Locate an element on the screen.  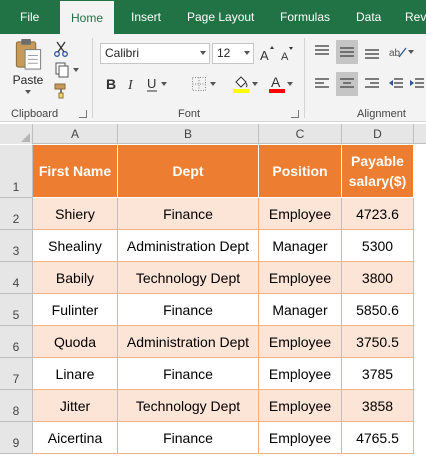
increase-font-size-button: A is located at coordinates (267, 53).